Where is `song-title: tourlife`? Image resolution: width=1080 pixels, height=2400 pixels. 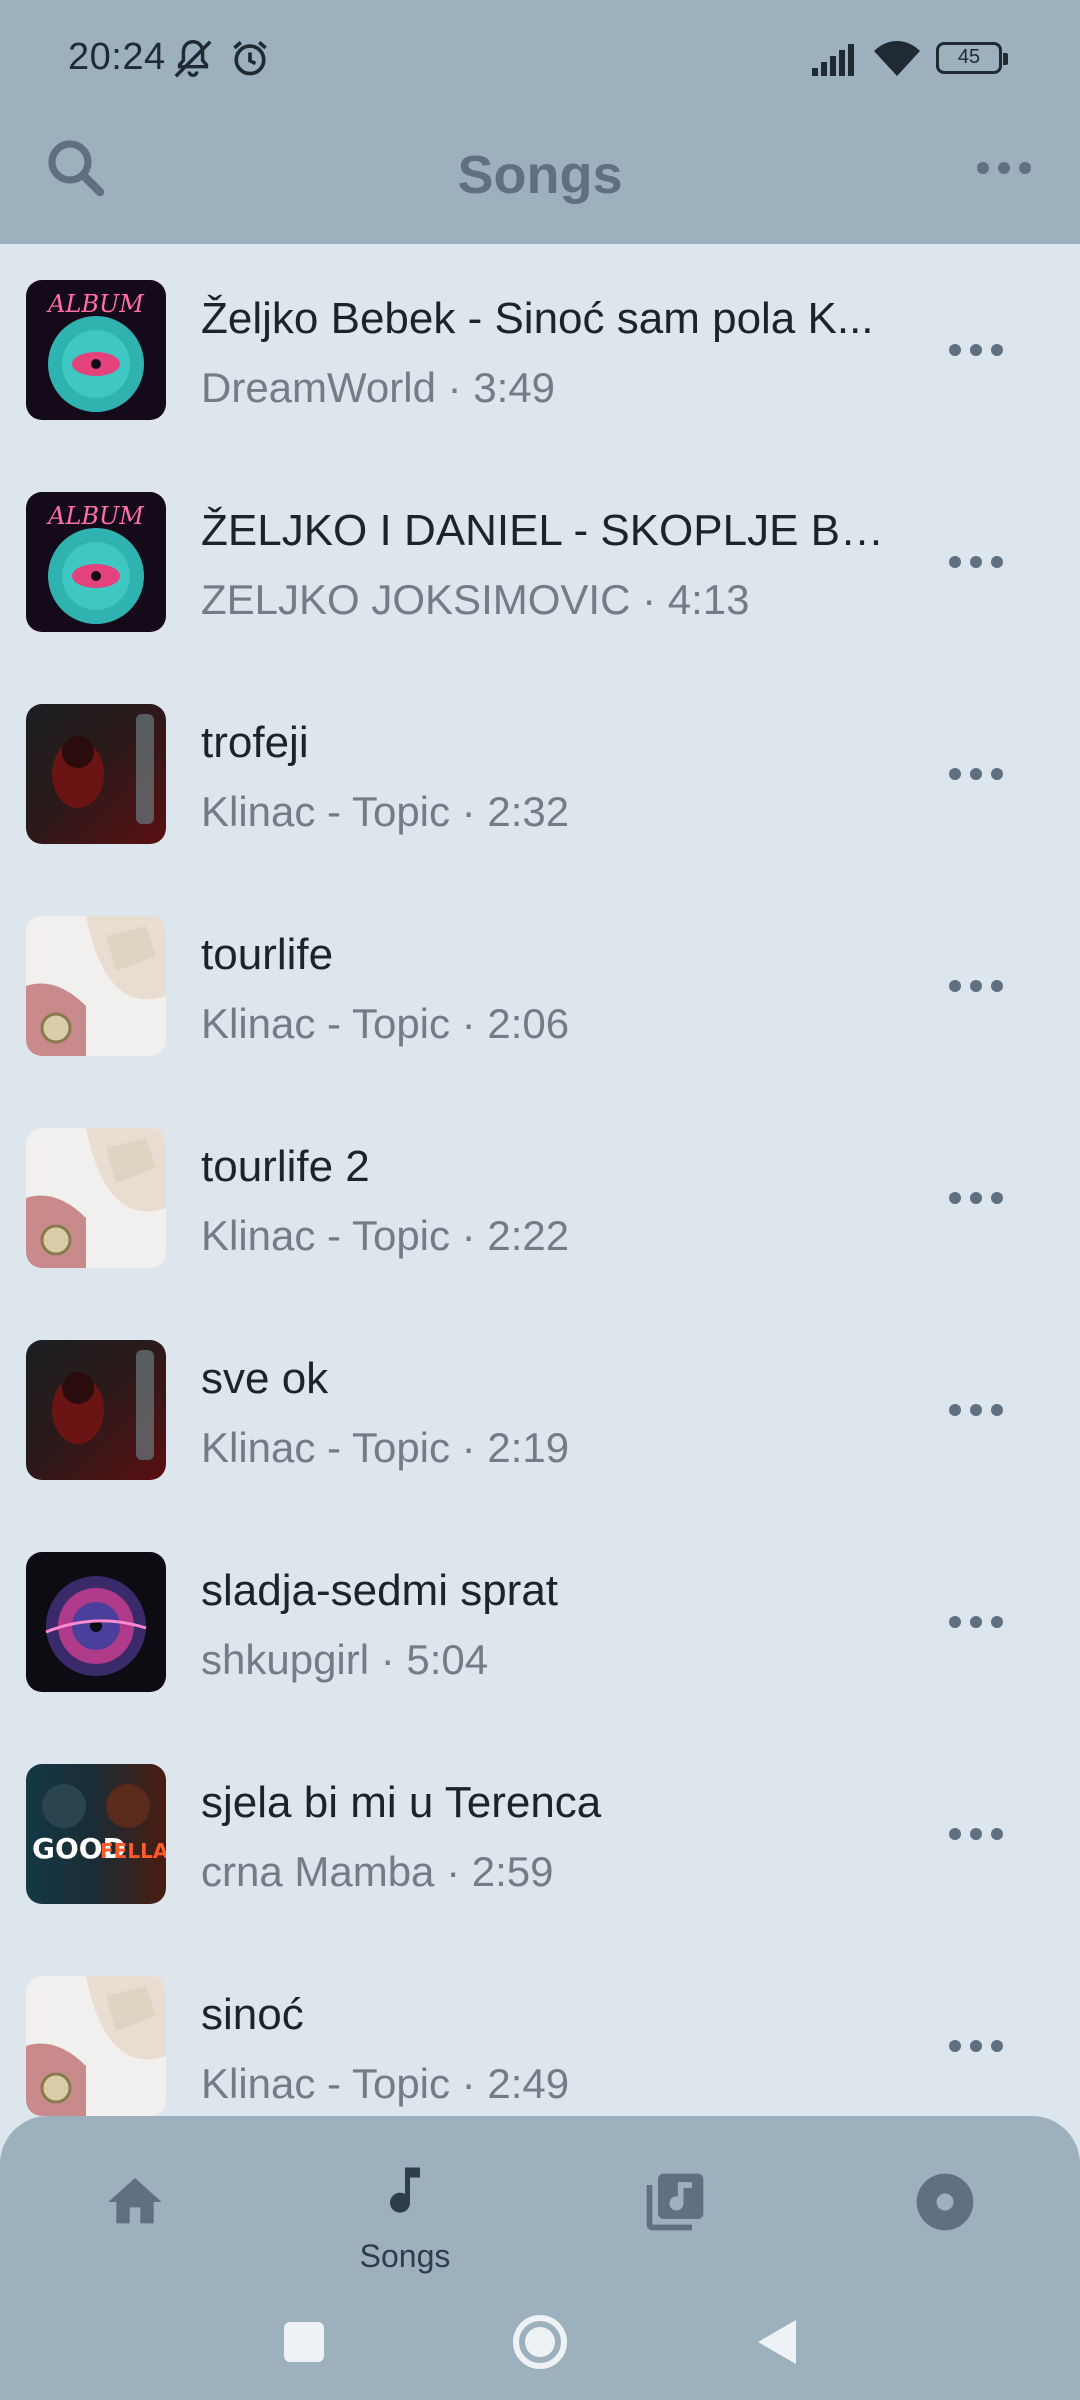 song-title: tourlife is located at coordinates (267, 954).